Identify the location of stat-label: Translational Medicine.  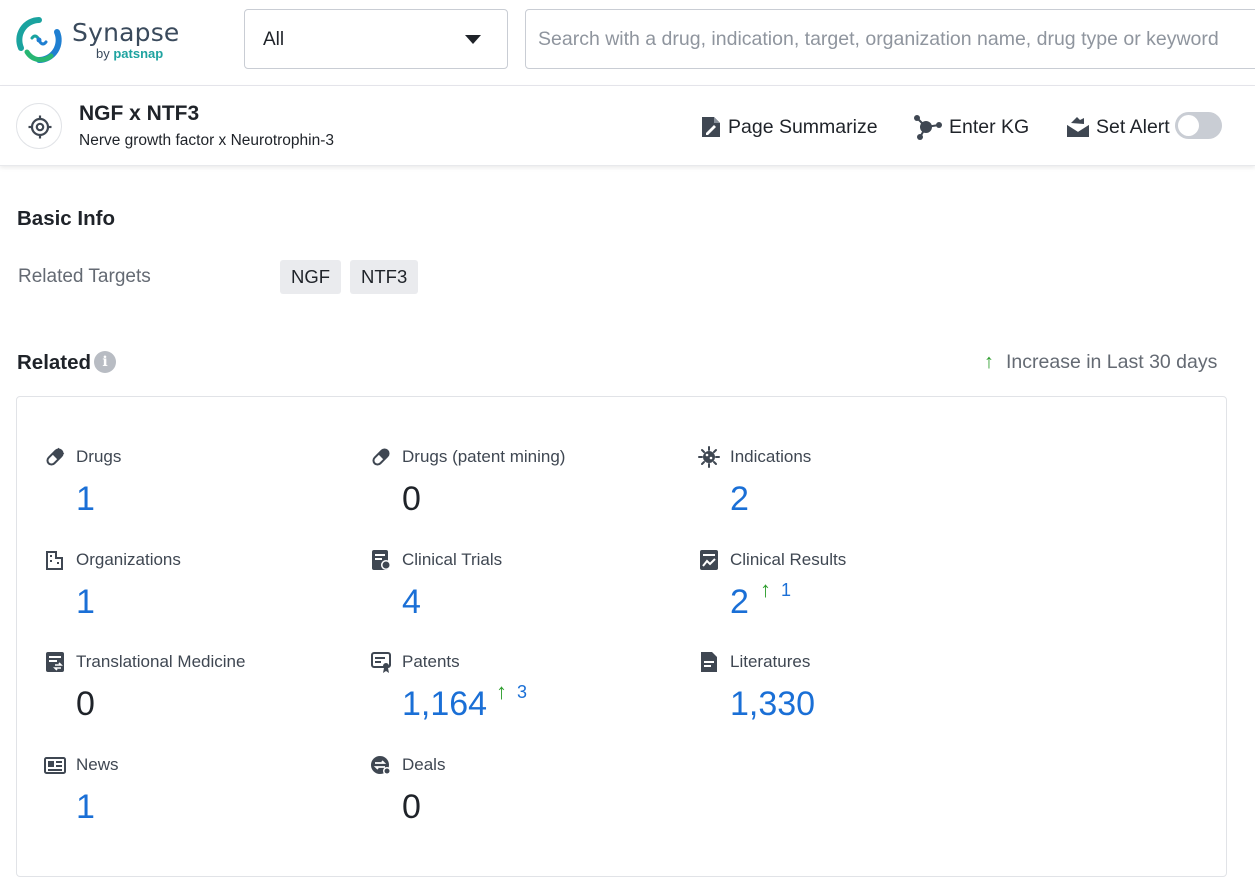
(160, 662).